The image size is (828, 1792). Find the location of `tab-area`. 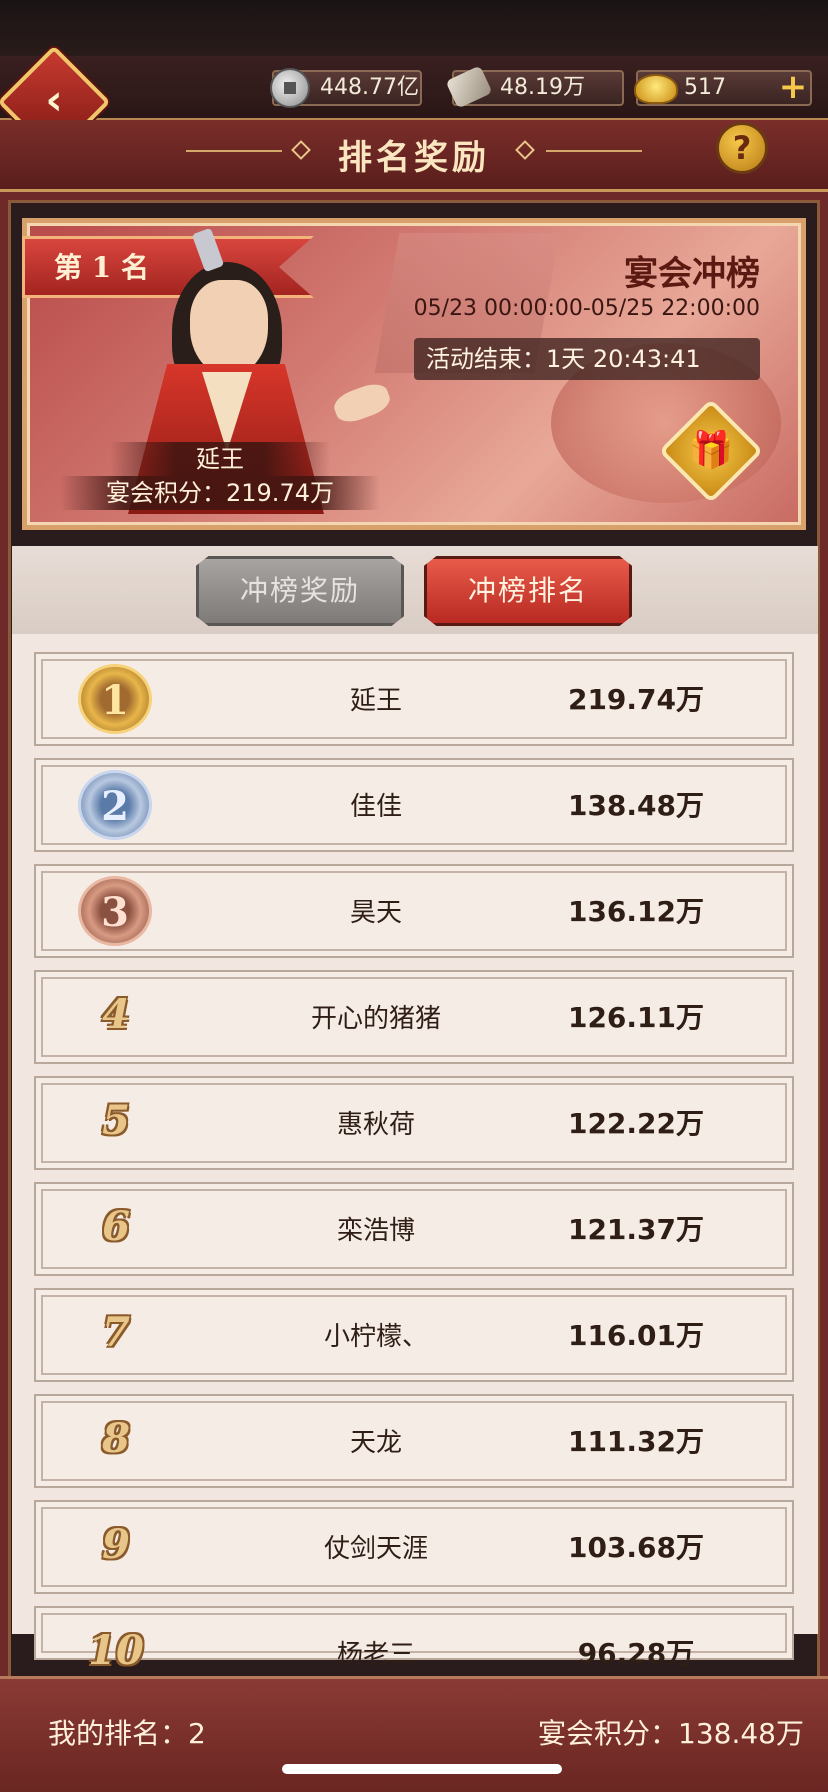

tab-area is located at coordinates (415, 590).